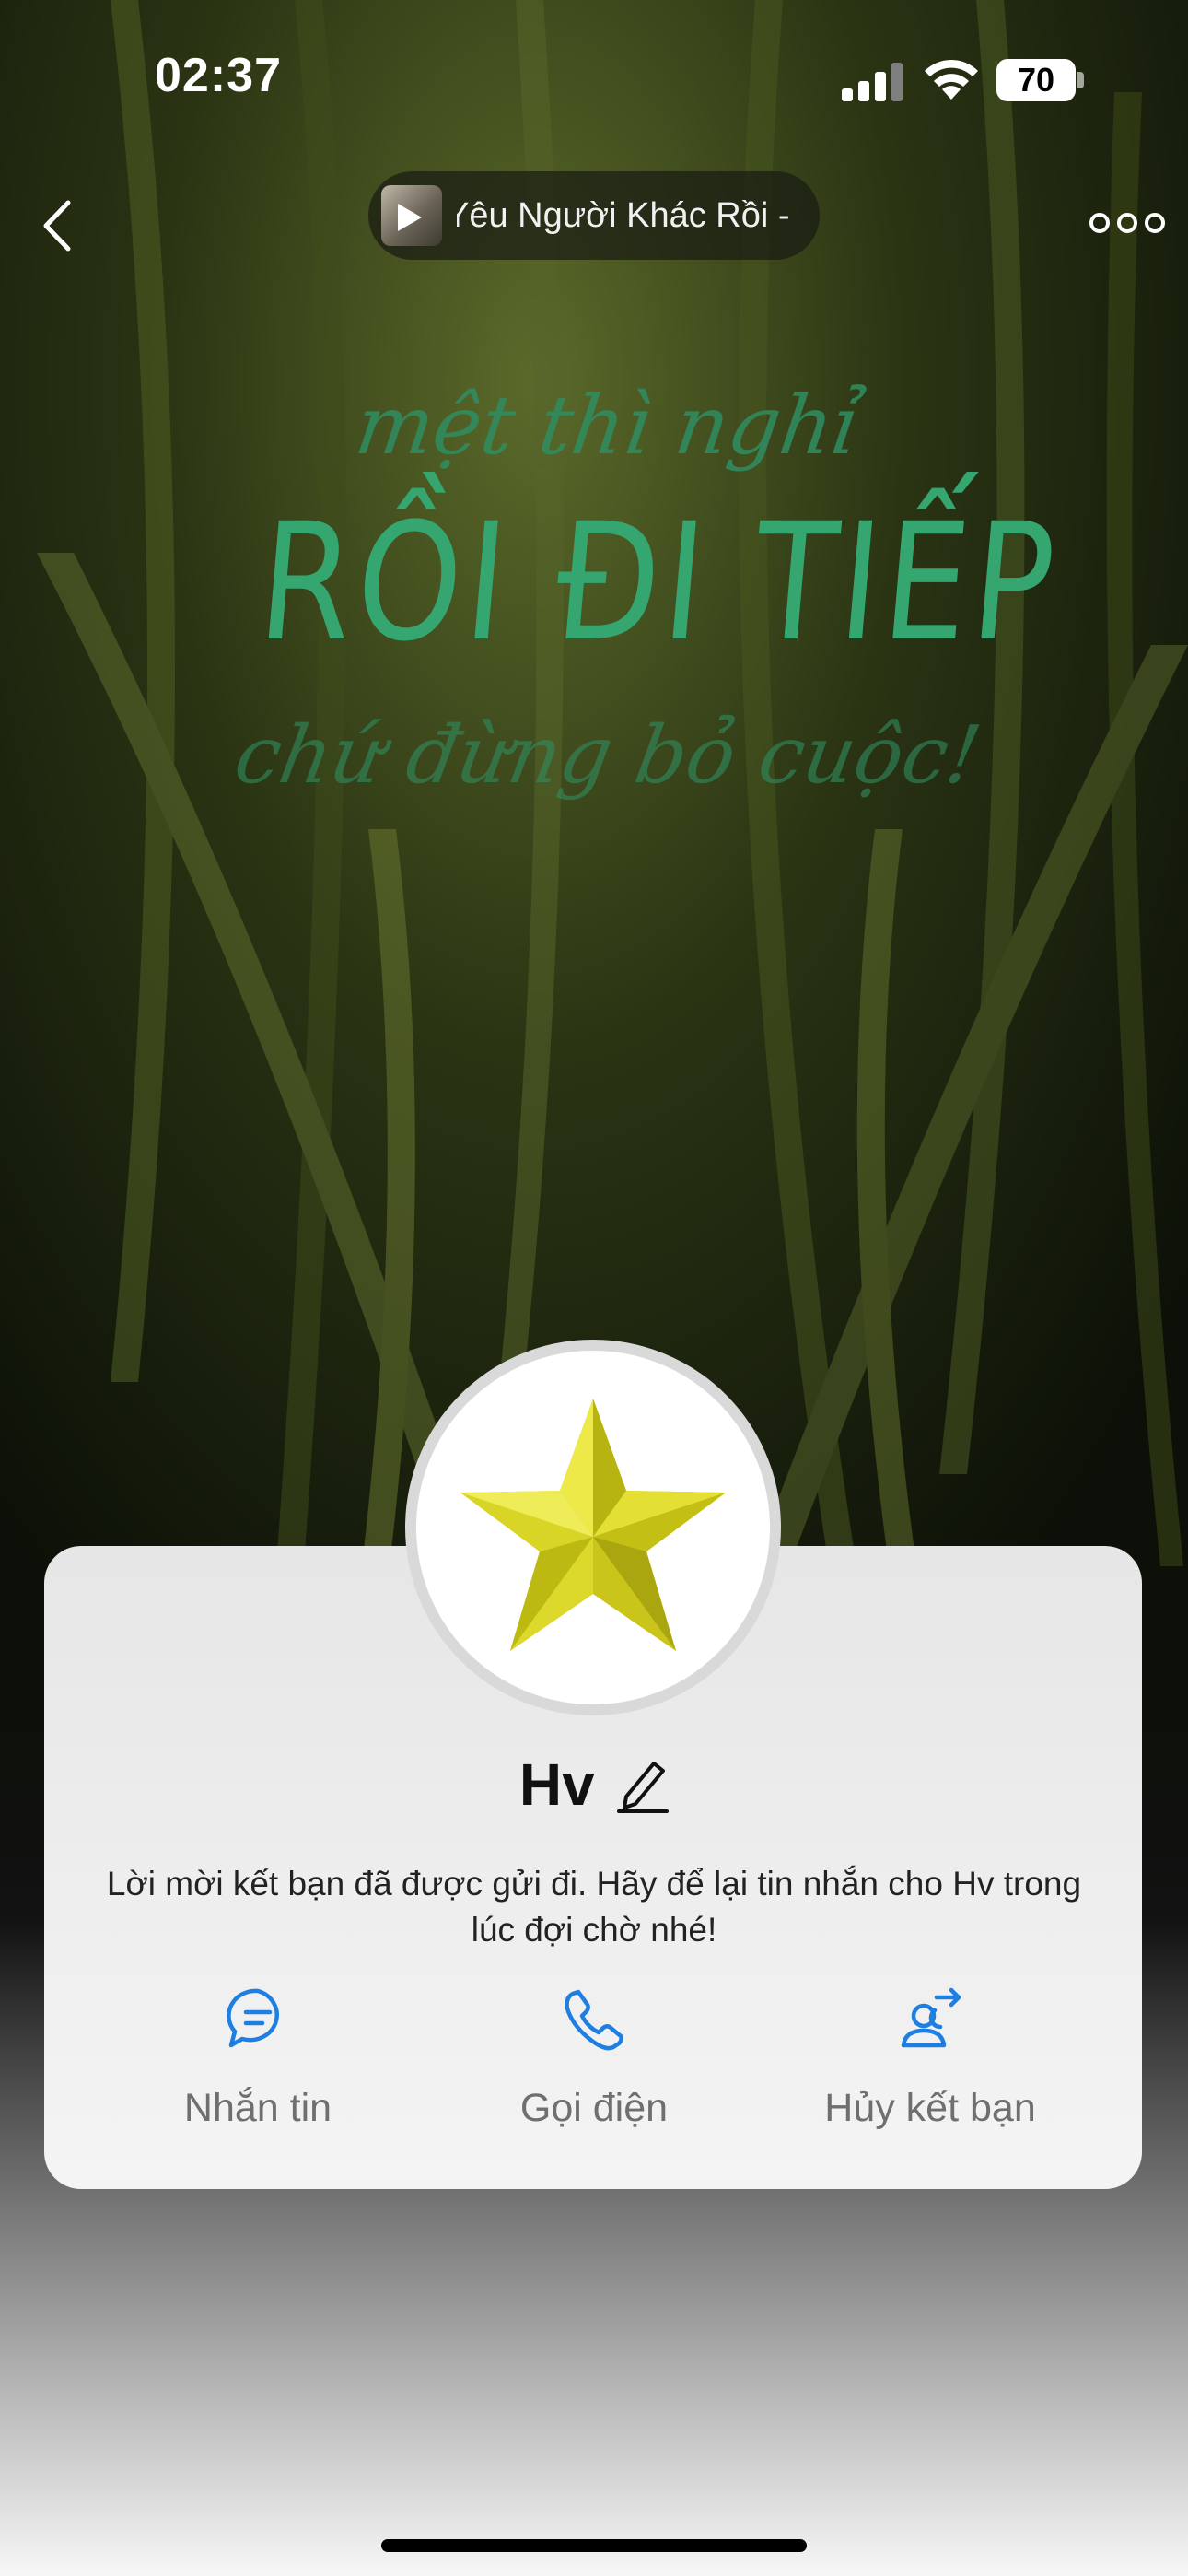 The height and width of the screenshot is (2576, 1188). What do you see at coordinates (594, 2545) in the screenshot?
I see `home-indicator` at bounding box center [594, 2545].